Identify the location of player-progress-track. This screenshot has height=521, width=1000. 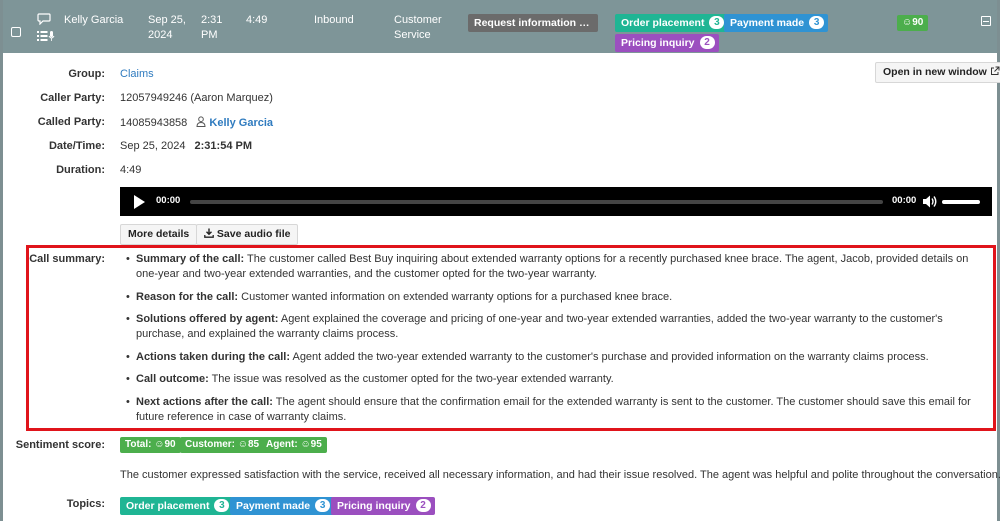
(536, 202).